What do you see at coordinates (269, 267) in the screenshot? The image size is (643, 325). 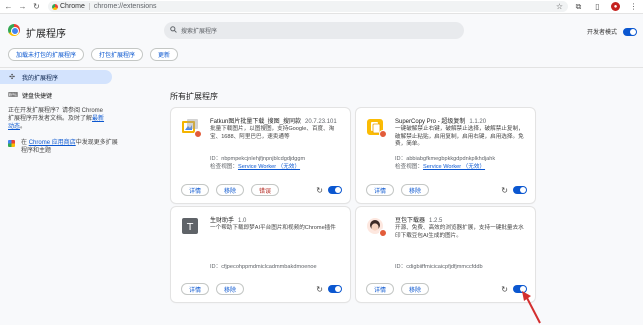 I see `extension-id: cfjpecohppmdmiclcadmmbakdmoenoe` at bounding box center [269, 267].